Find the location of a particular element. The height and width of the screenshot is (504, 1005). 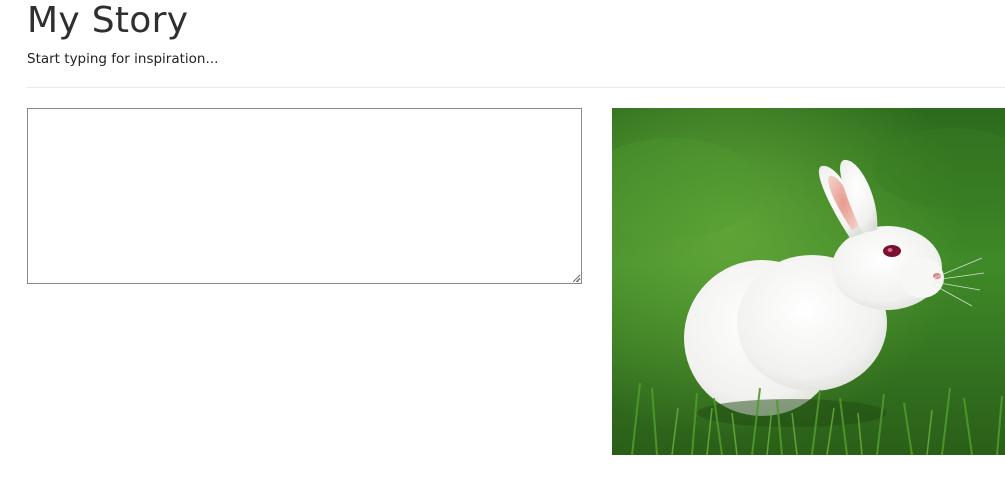

header-divider is located at coordinates (516, 87).